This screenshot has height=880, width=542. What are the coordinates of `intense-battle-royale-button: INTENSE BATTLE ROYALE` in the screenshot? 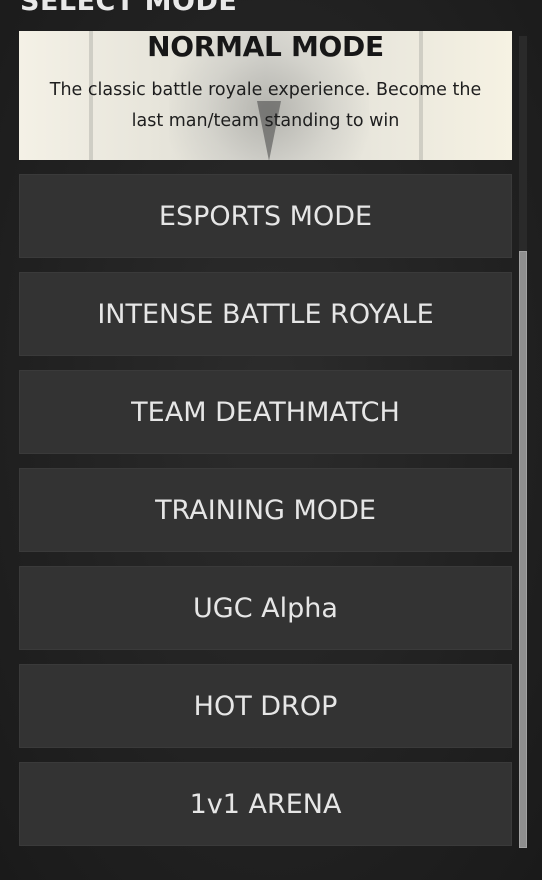 It's located at (265, 314).